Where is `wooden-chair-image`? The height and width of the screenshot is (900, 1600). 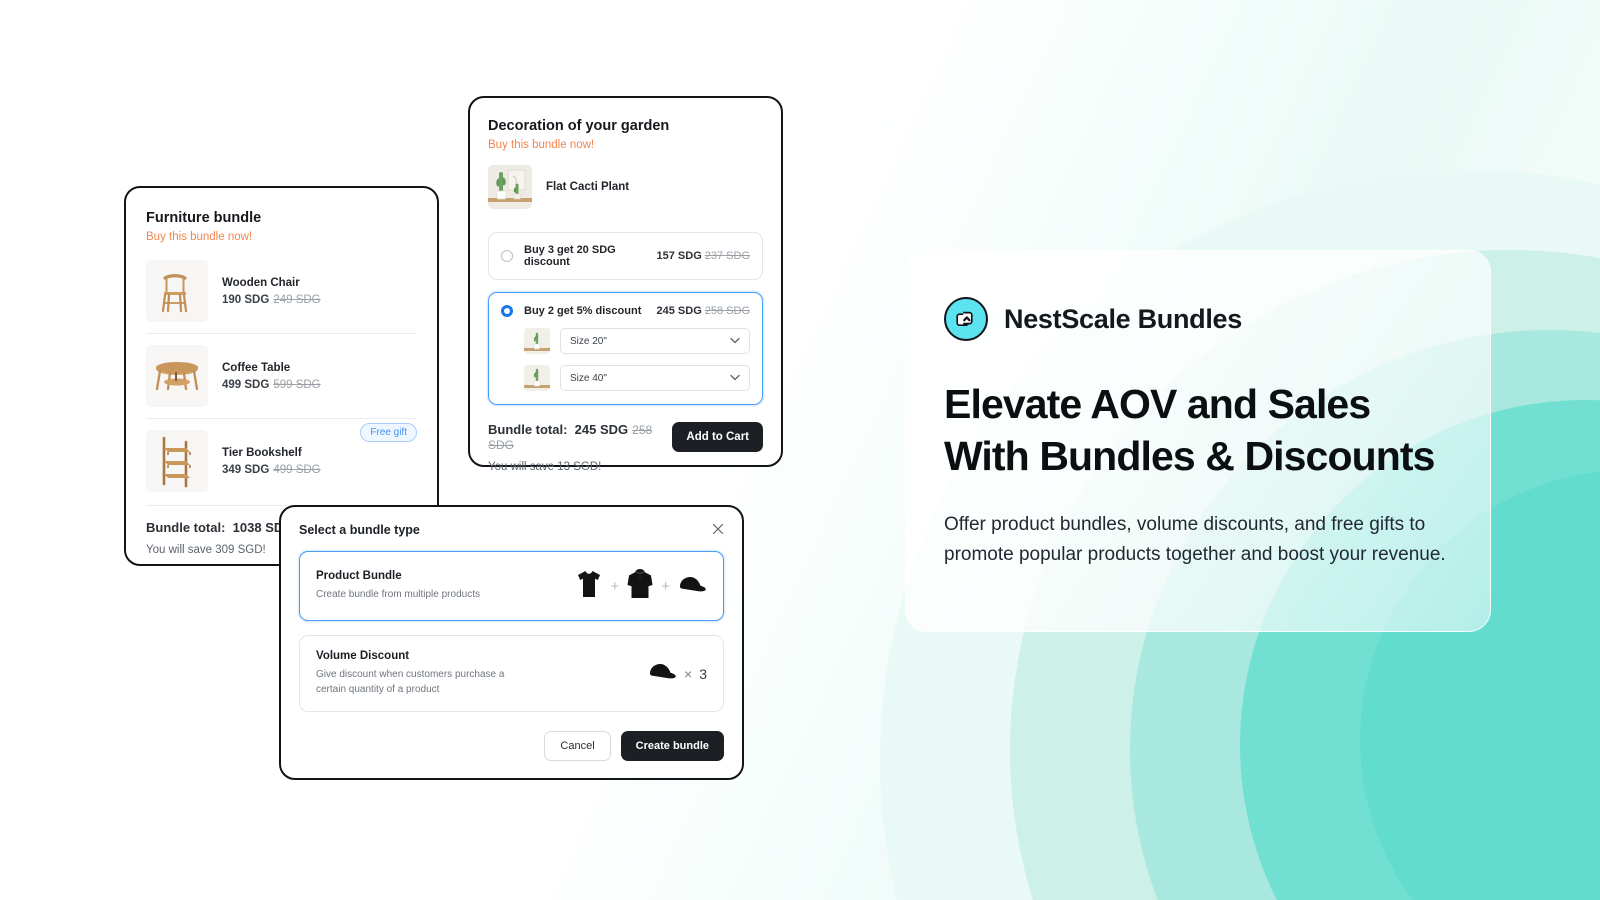
wooden-chair-image is located at coordinates (177, 291).